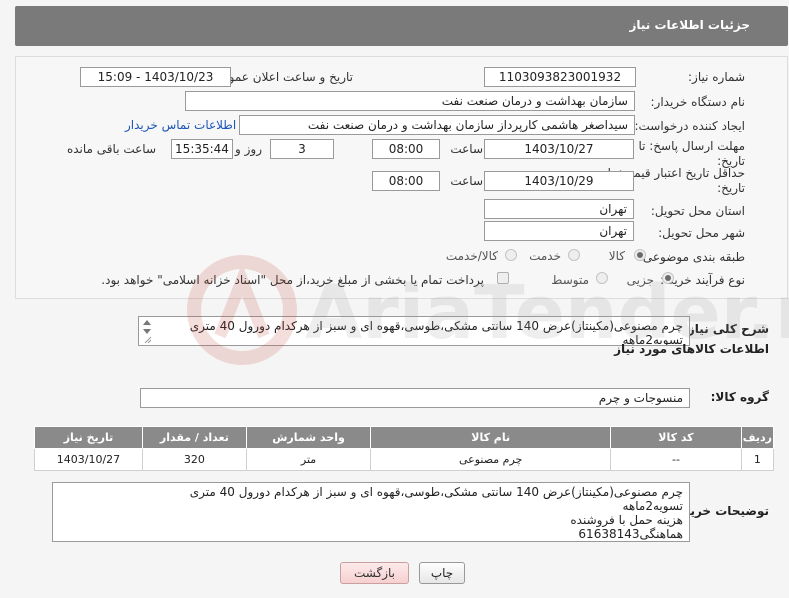 The width and height of the screenshot is (789, 598). I want to click on table-row: 1 -- چرم مصنوعی متر 320 1403/10/27, so click(404, 459).